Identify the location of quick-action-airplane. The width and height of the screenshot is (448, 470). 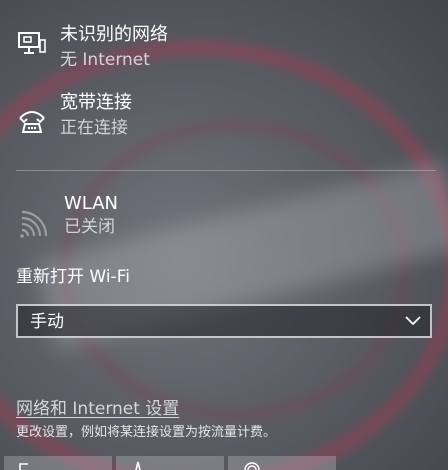
(170, 463).